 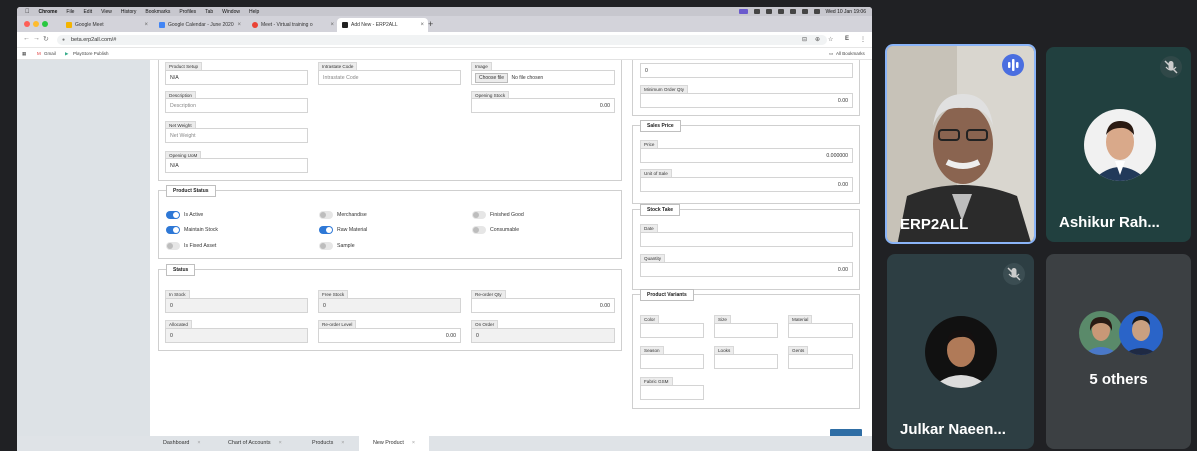 I want to click on opening-stock-input: 0.00, so click(x=543, y=105).